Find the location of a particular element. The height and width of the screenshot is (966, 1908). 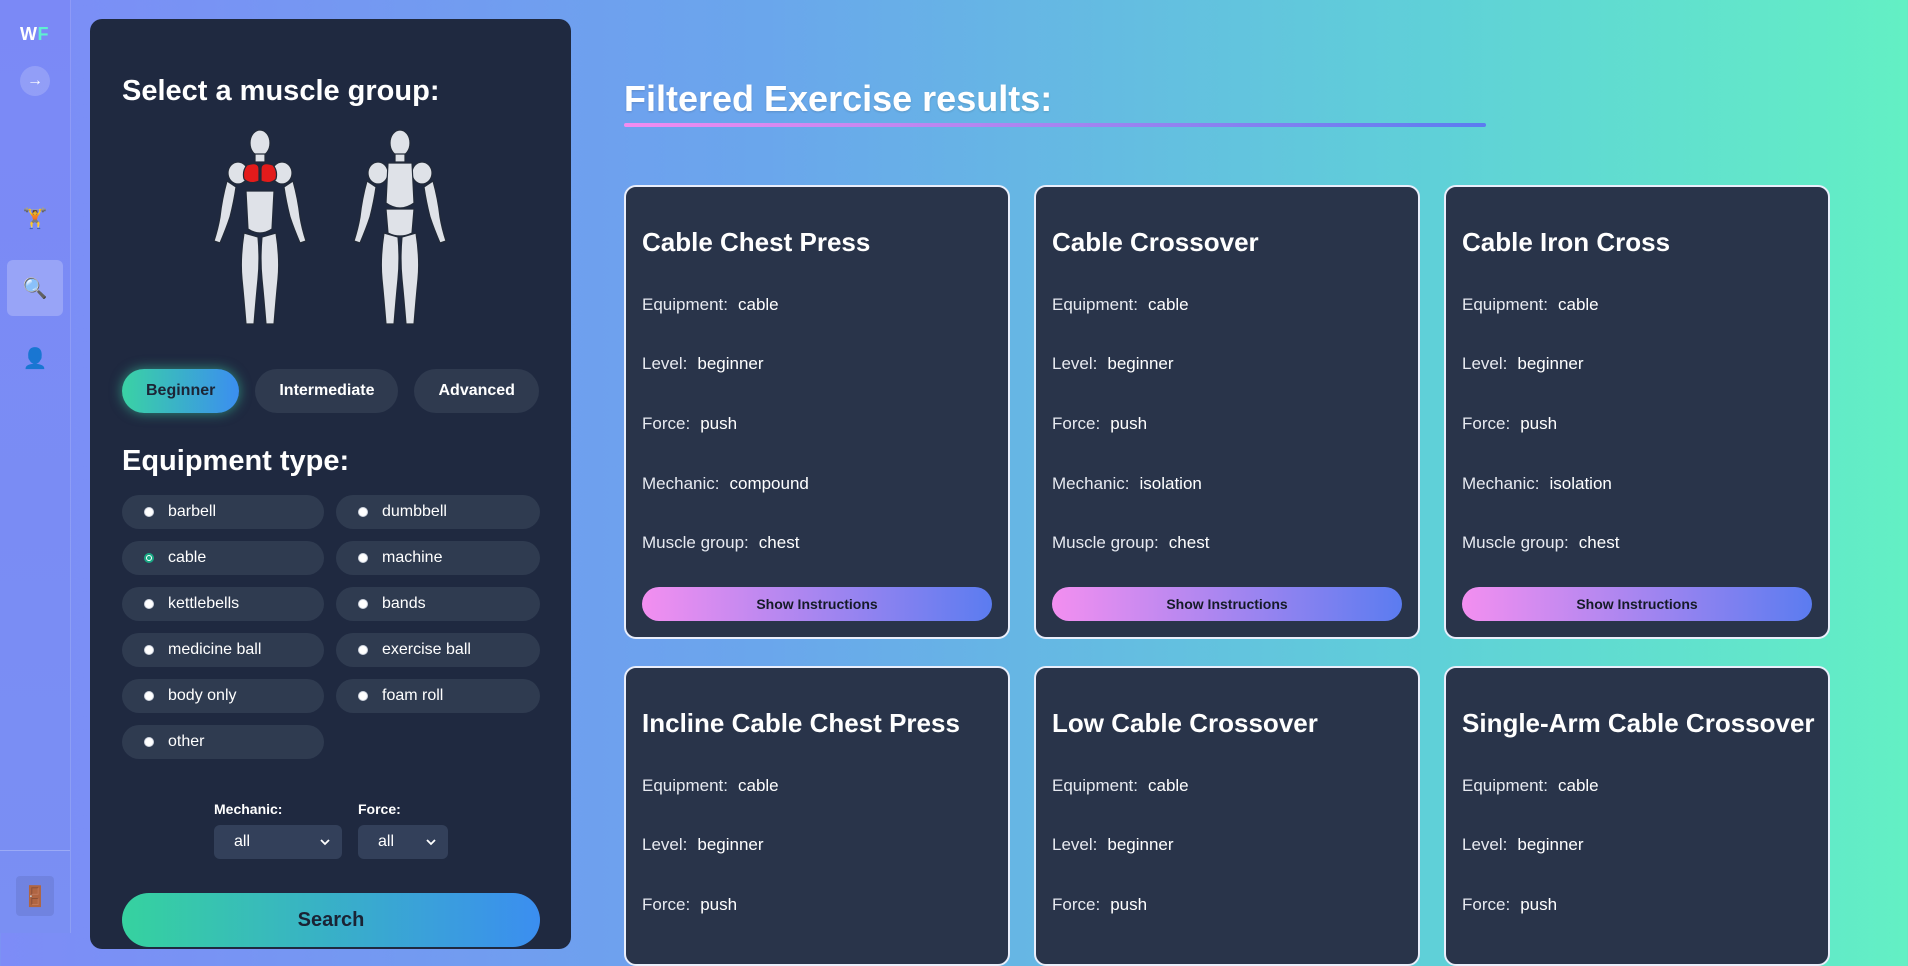

arrow-right-icon: → is located at coordinates (35, 80).